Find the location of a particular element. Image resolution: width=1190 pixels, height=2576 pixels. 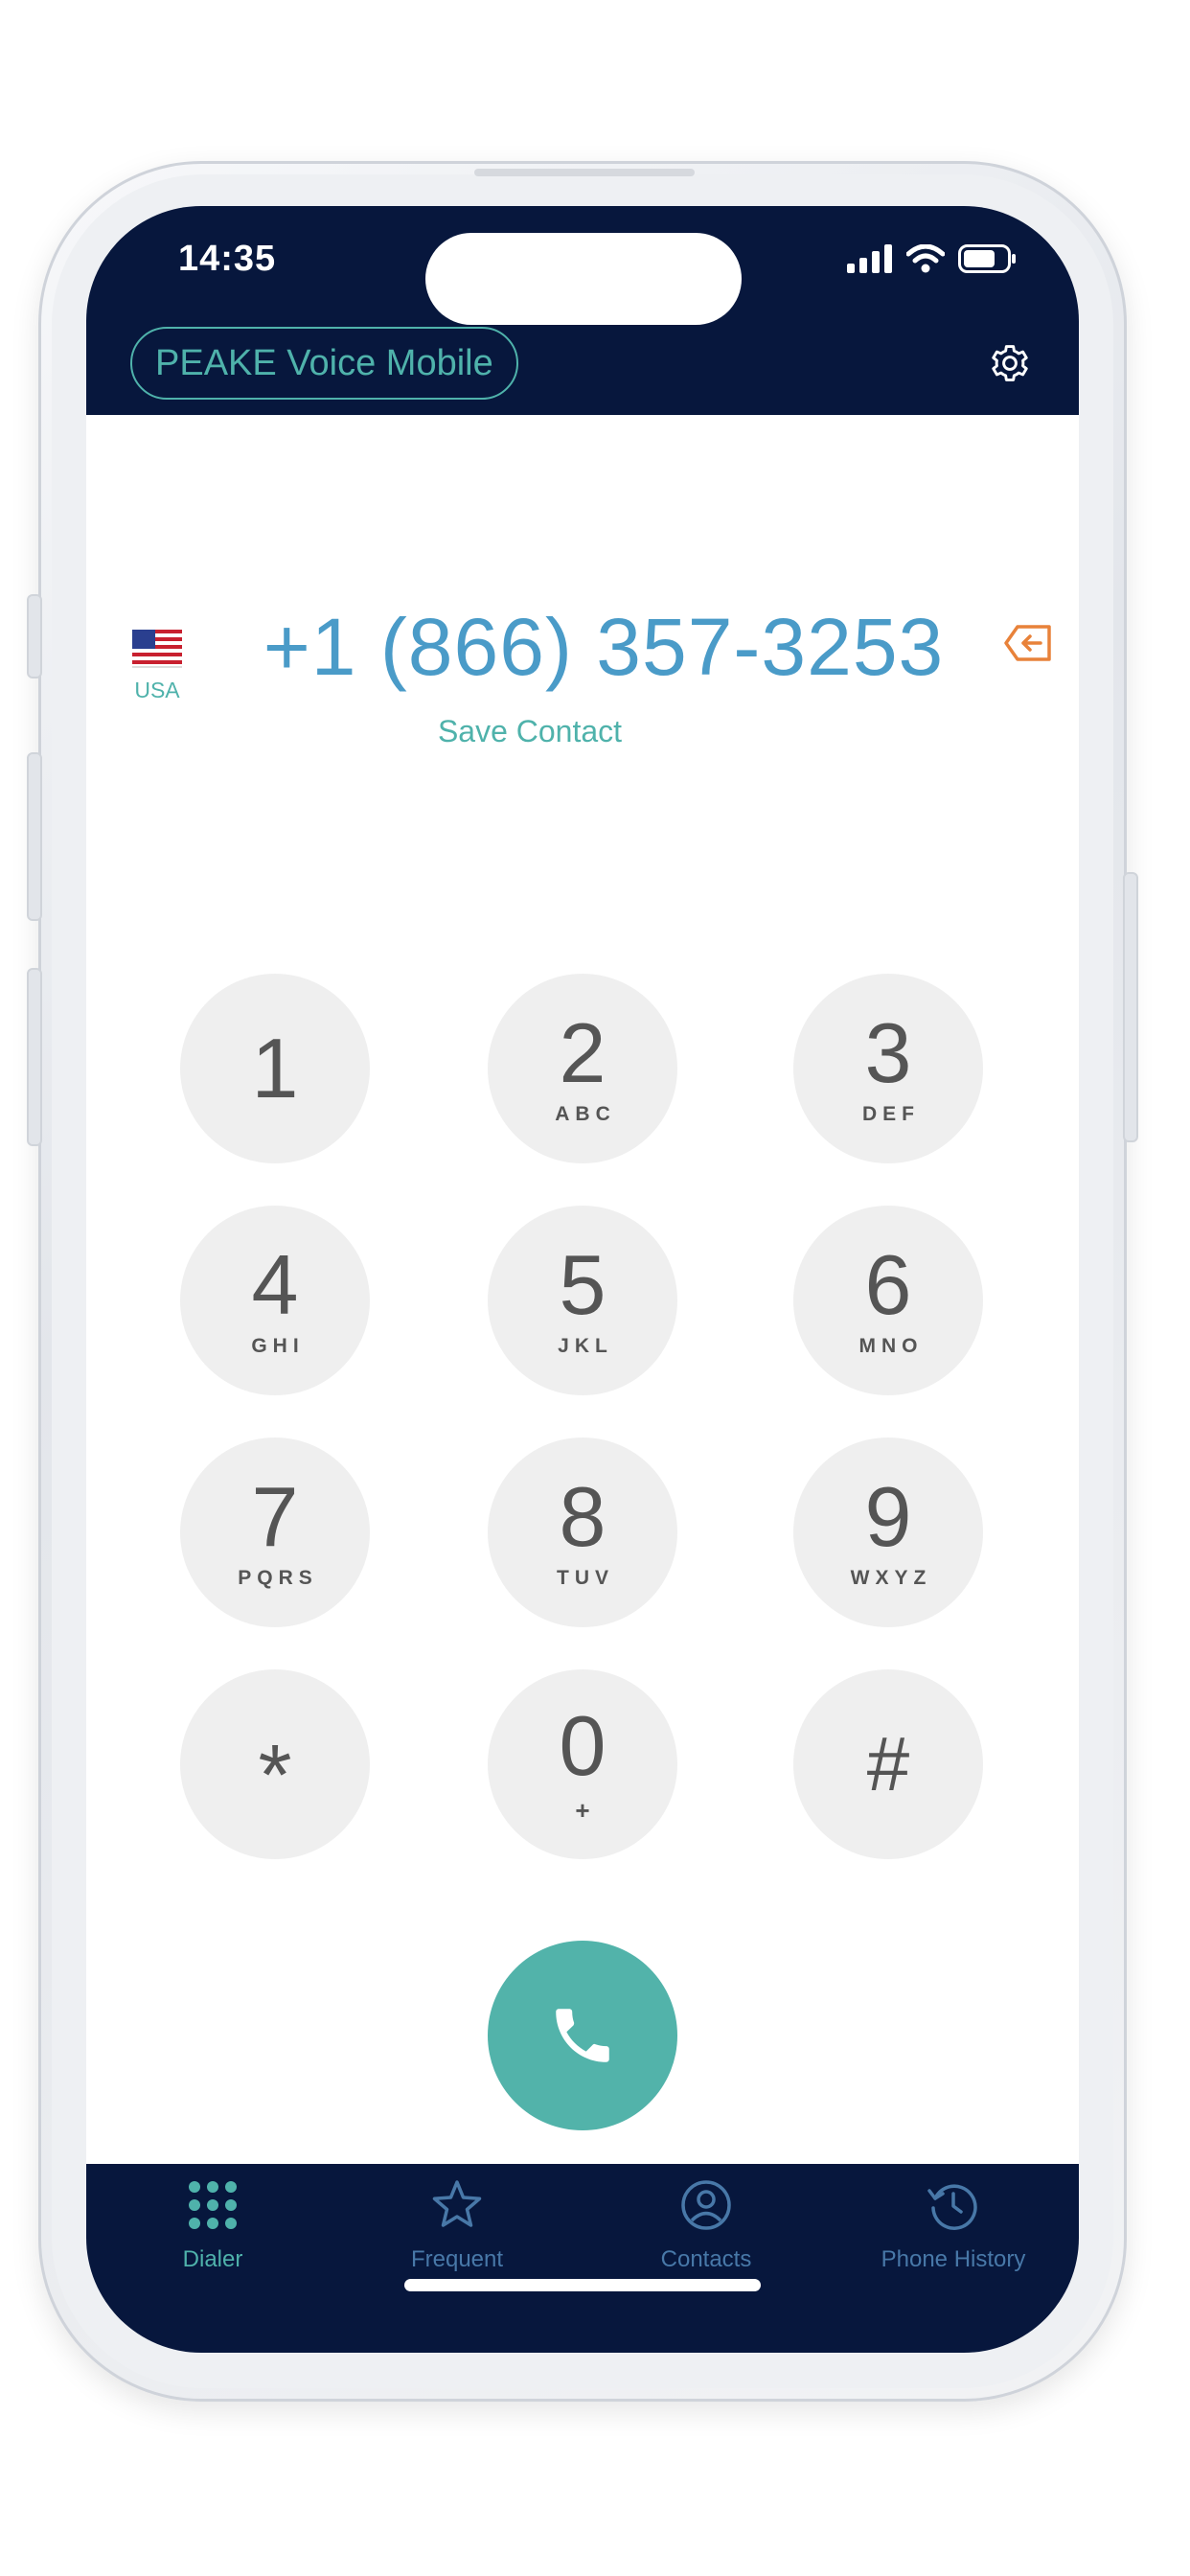

key-digit: 3 is located at coordinates (888, 1052).